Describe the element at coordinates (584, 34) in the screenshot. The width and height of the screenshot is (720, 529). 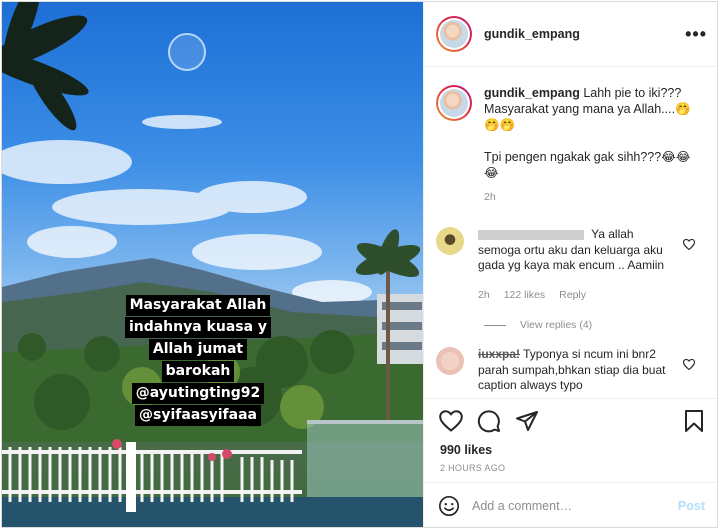
I see `header-username: gundik_empang` at that location.